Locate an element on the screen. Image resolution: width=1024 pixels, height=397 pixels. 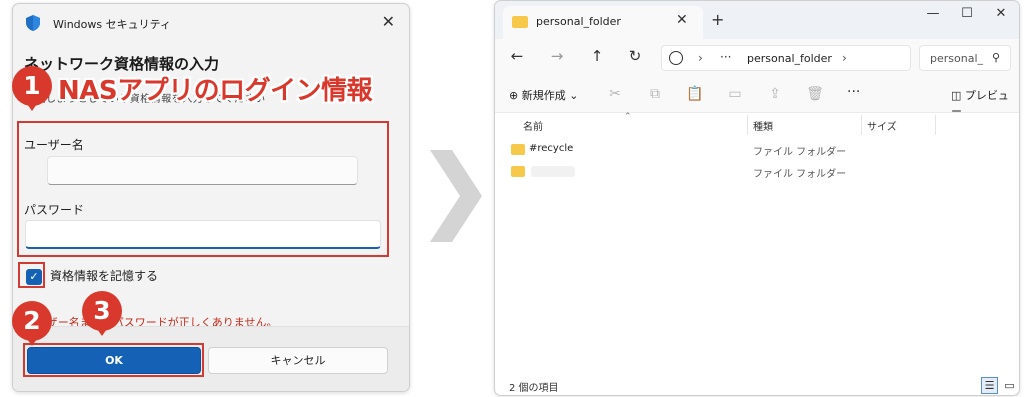
column-name: 名前 is located at coordinates (533, 125).